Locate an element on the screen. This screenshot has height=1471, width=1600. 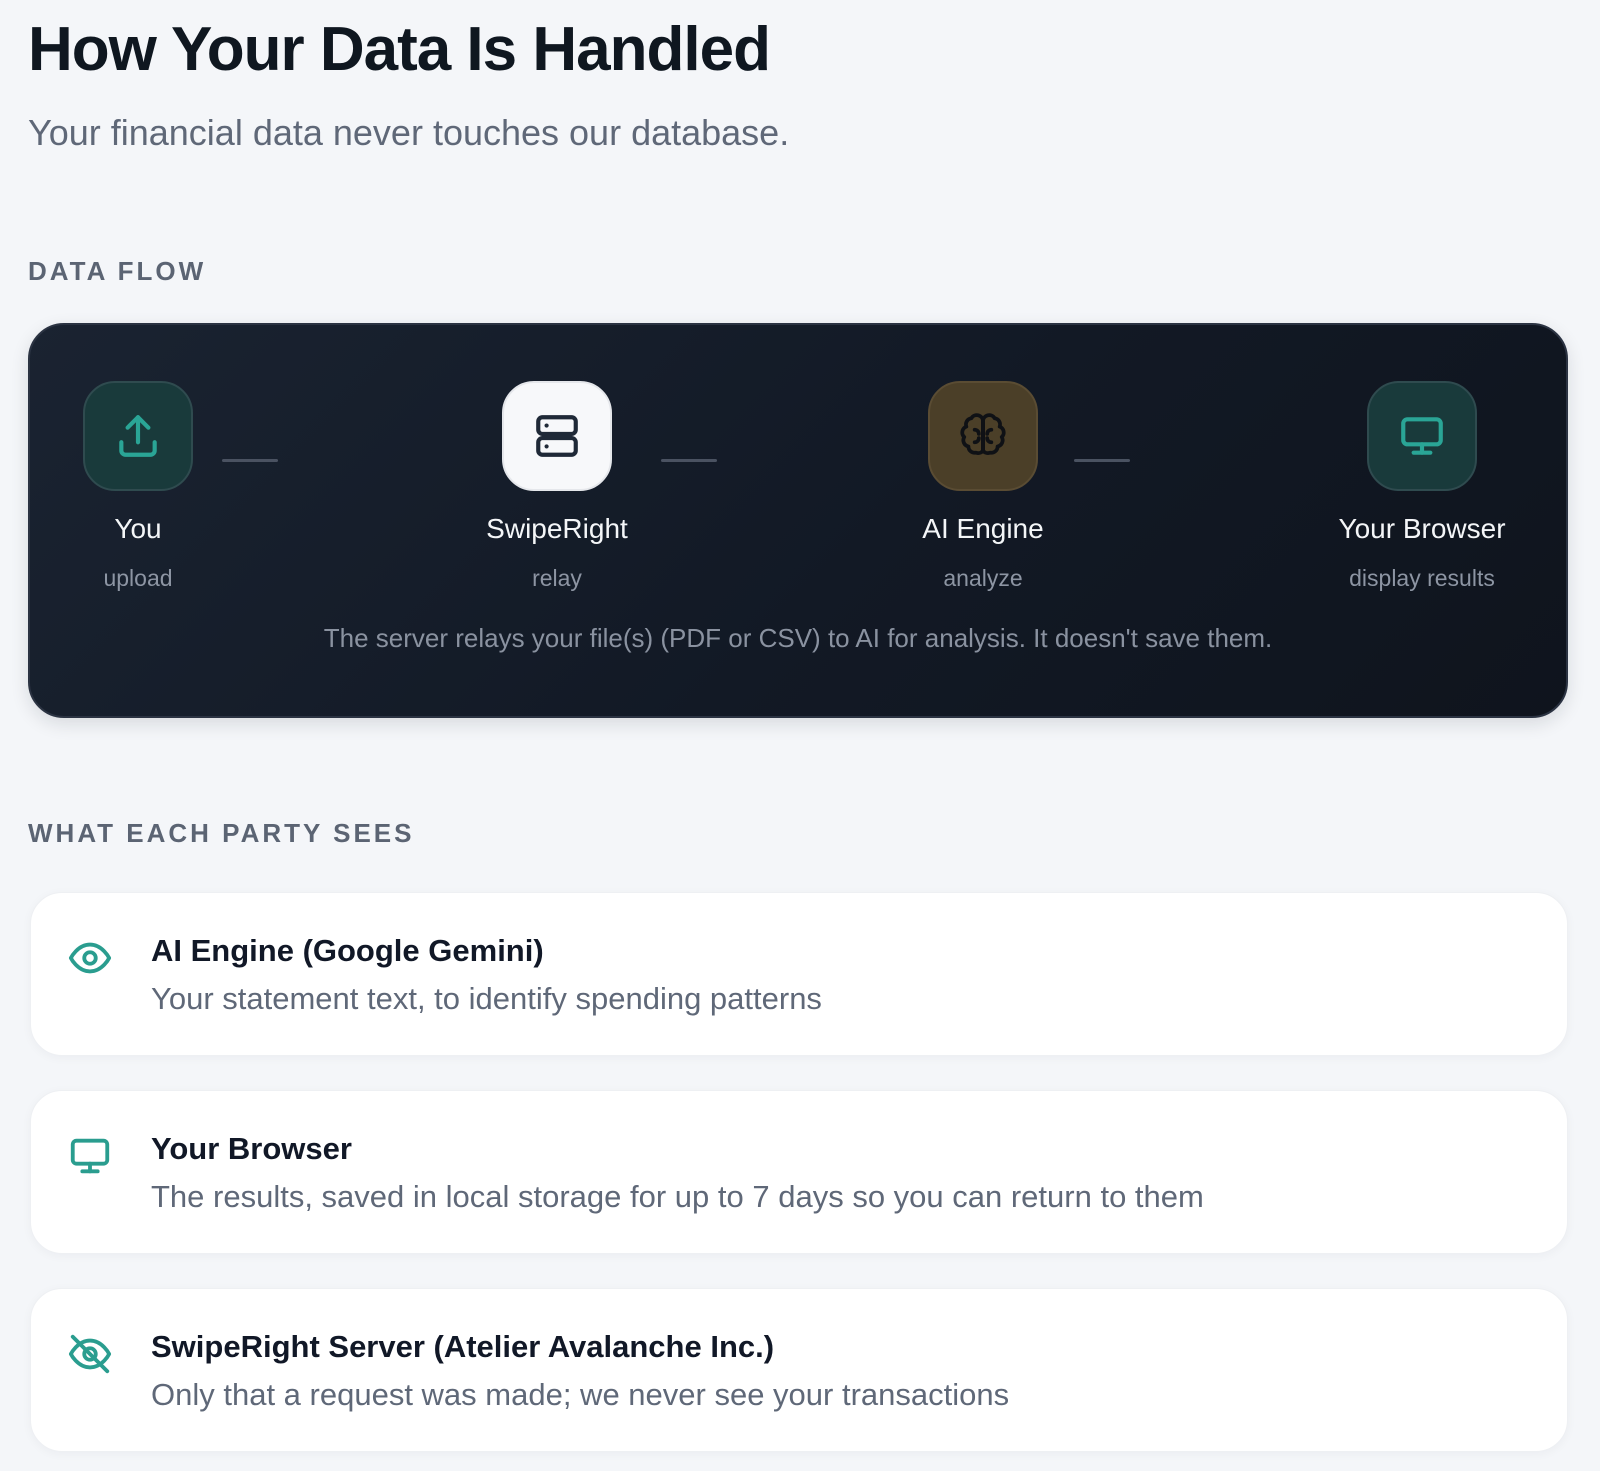
flow-node-swiperight: SwipeRight relay is located at coordinates (557, 486).